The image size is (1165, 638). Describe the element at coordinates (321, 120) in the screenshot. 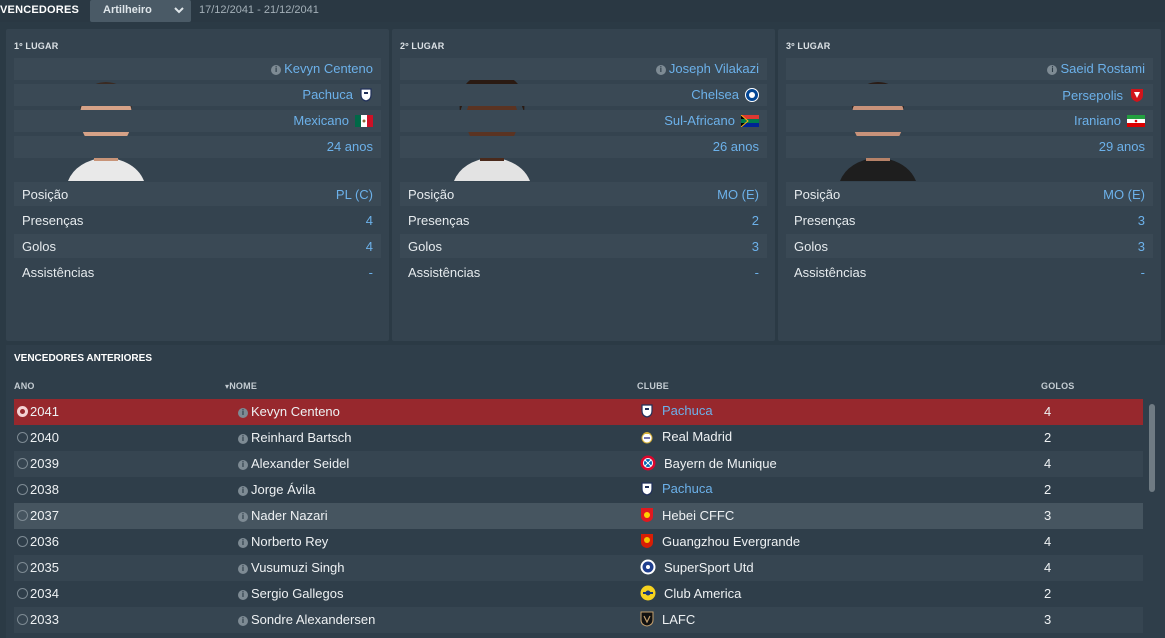

I see `nationality: Mexicano` at that location.